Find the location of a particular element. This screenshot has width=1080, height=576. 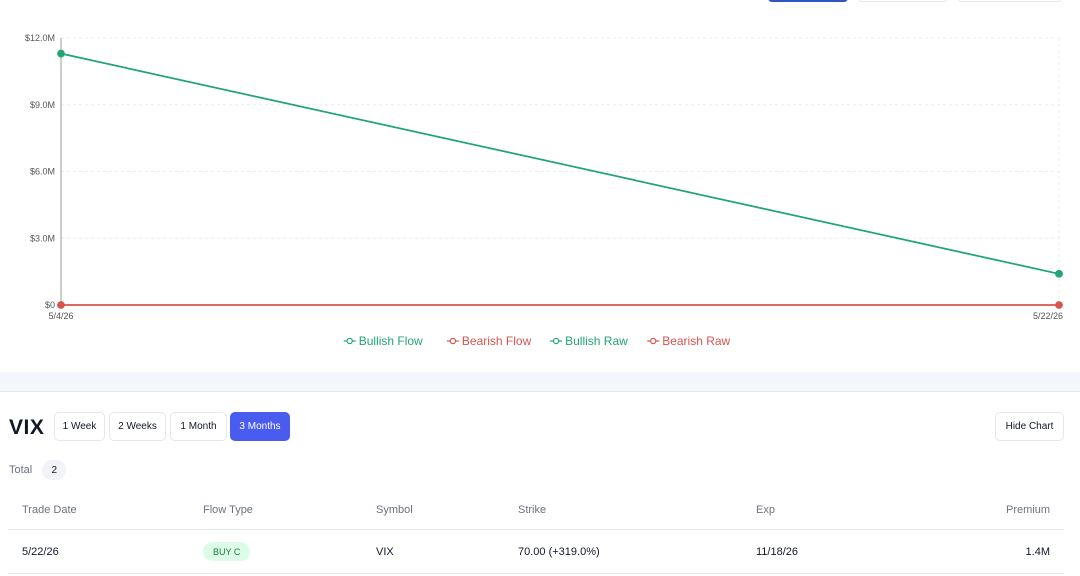

y-tick-label: $0 is located at coordinates (50, 305).